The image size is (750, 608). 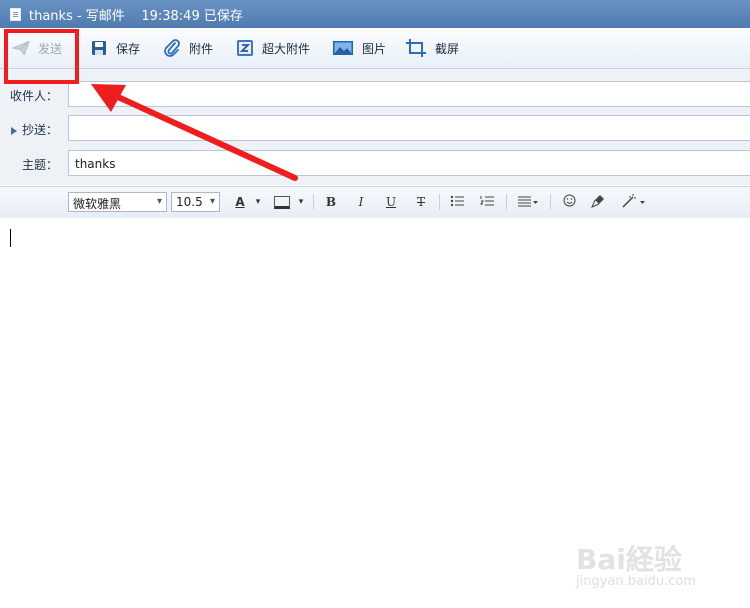 I want to click on watermark-logo: Bai経验, so click(x=629, y=559).